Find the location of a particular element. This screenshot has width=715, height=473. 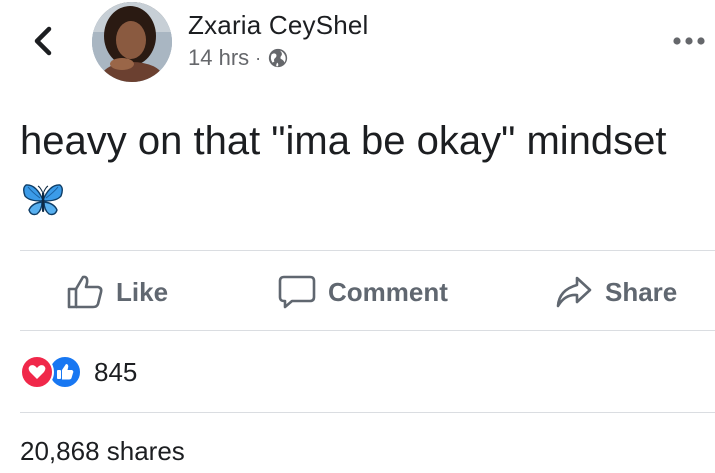

butterfly-icon is located at coordinates (43, 205).